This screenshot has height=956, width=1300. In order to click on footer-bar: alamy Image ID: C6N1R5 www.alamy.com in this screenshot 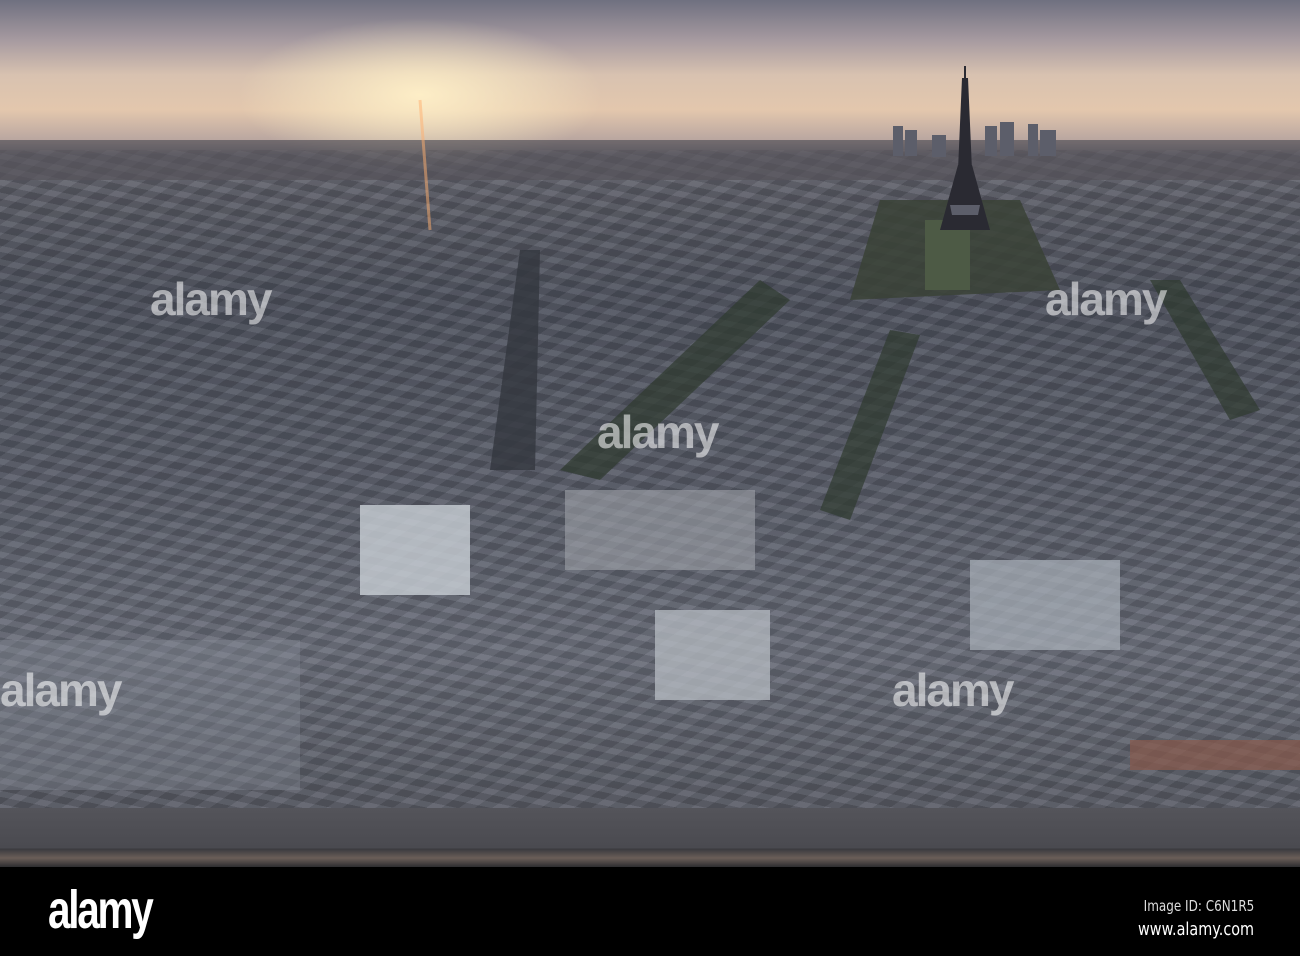, I will do `click(650, 911)`.